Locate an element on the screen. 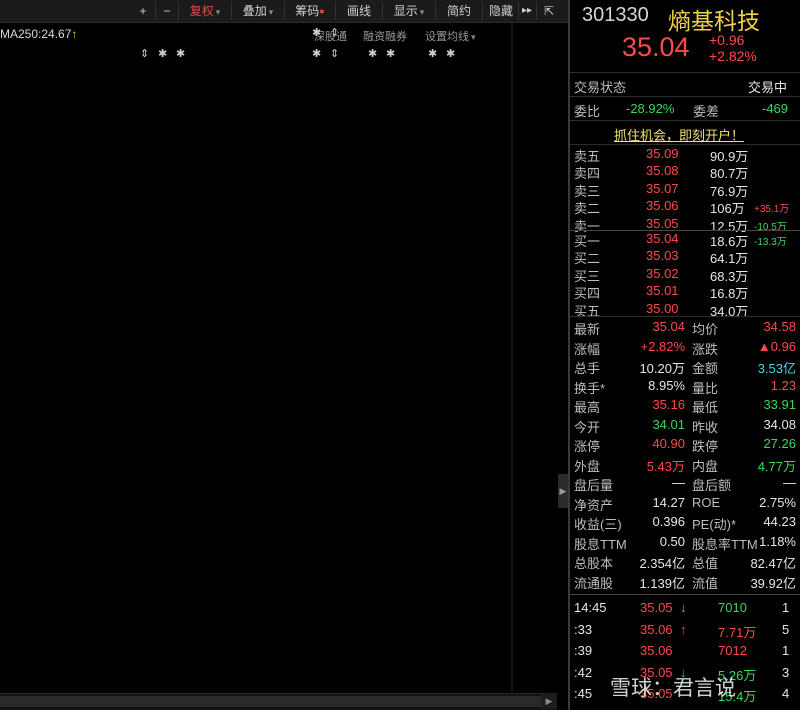  stat-value: 34.01 is located at coordinates (668, 424).